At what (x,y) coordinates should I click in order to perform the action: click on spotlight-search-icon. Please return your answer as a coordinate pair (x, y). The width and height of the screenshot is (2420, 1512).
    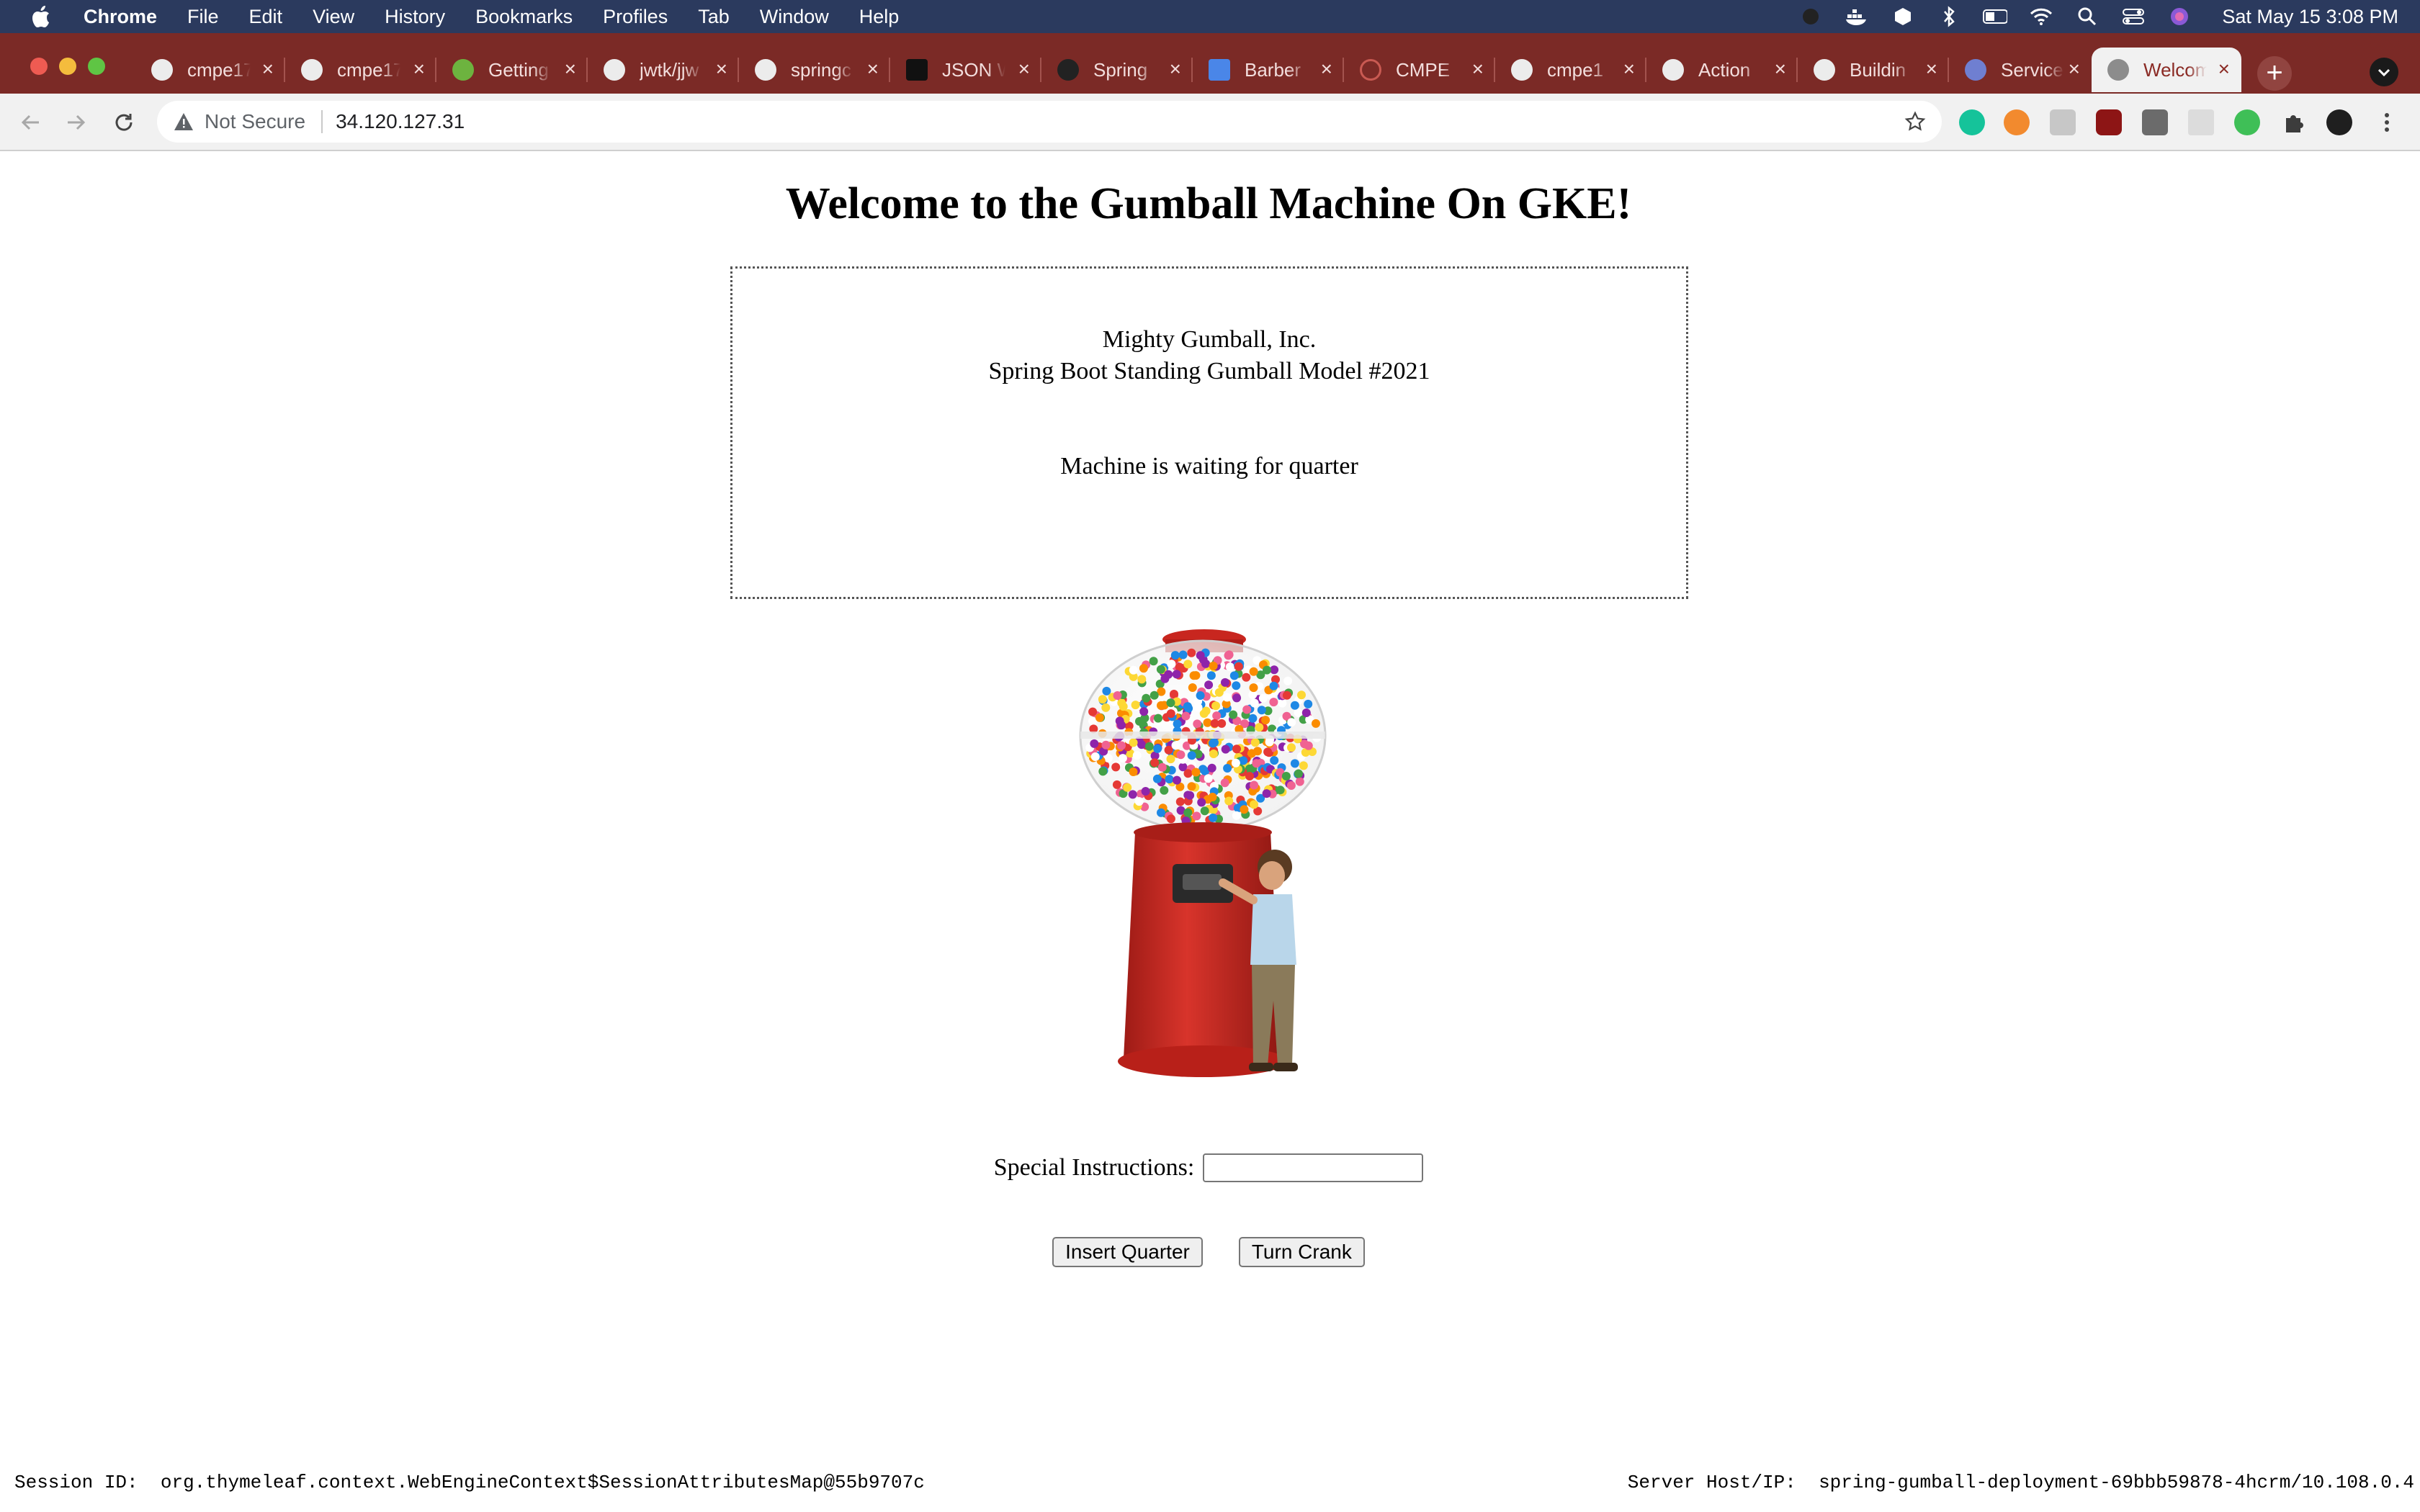
    Looking at the image, I should click on (2087, 16).